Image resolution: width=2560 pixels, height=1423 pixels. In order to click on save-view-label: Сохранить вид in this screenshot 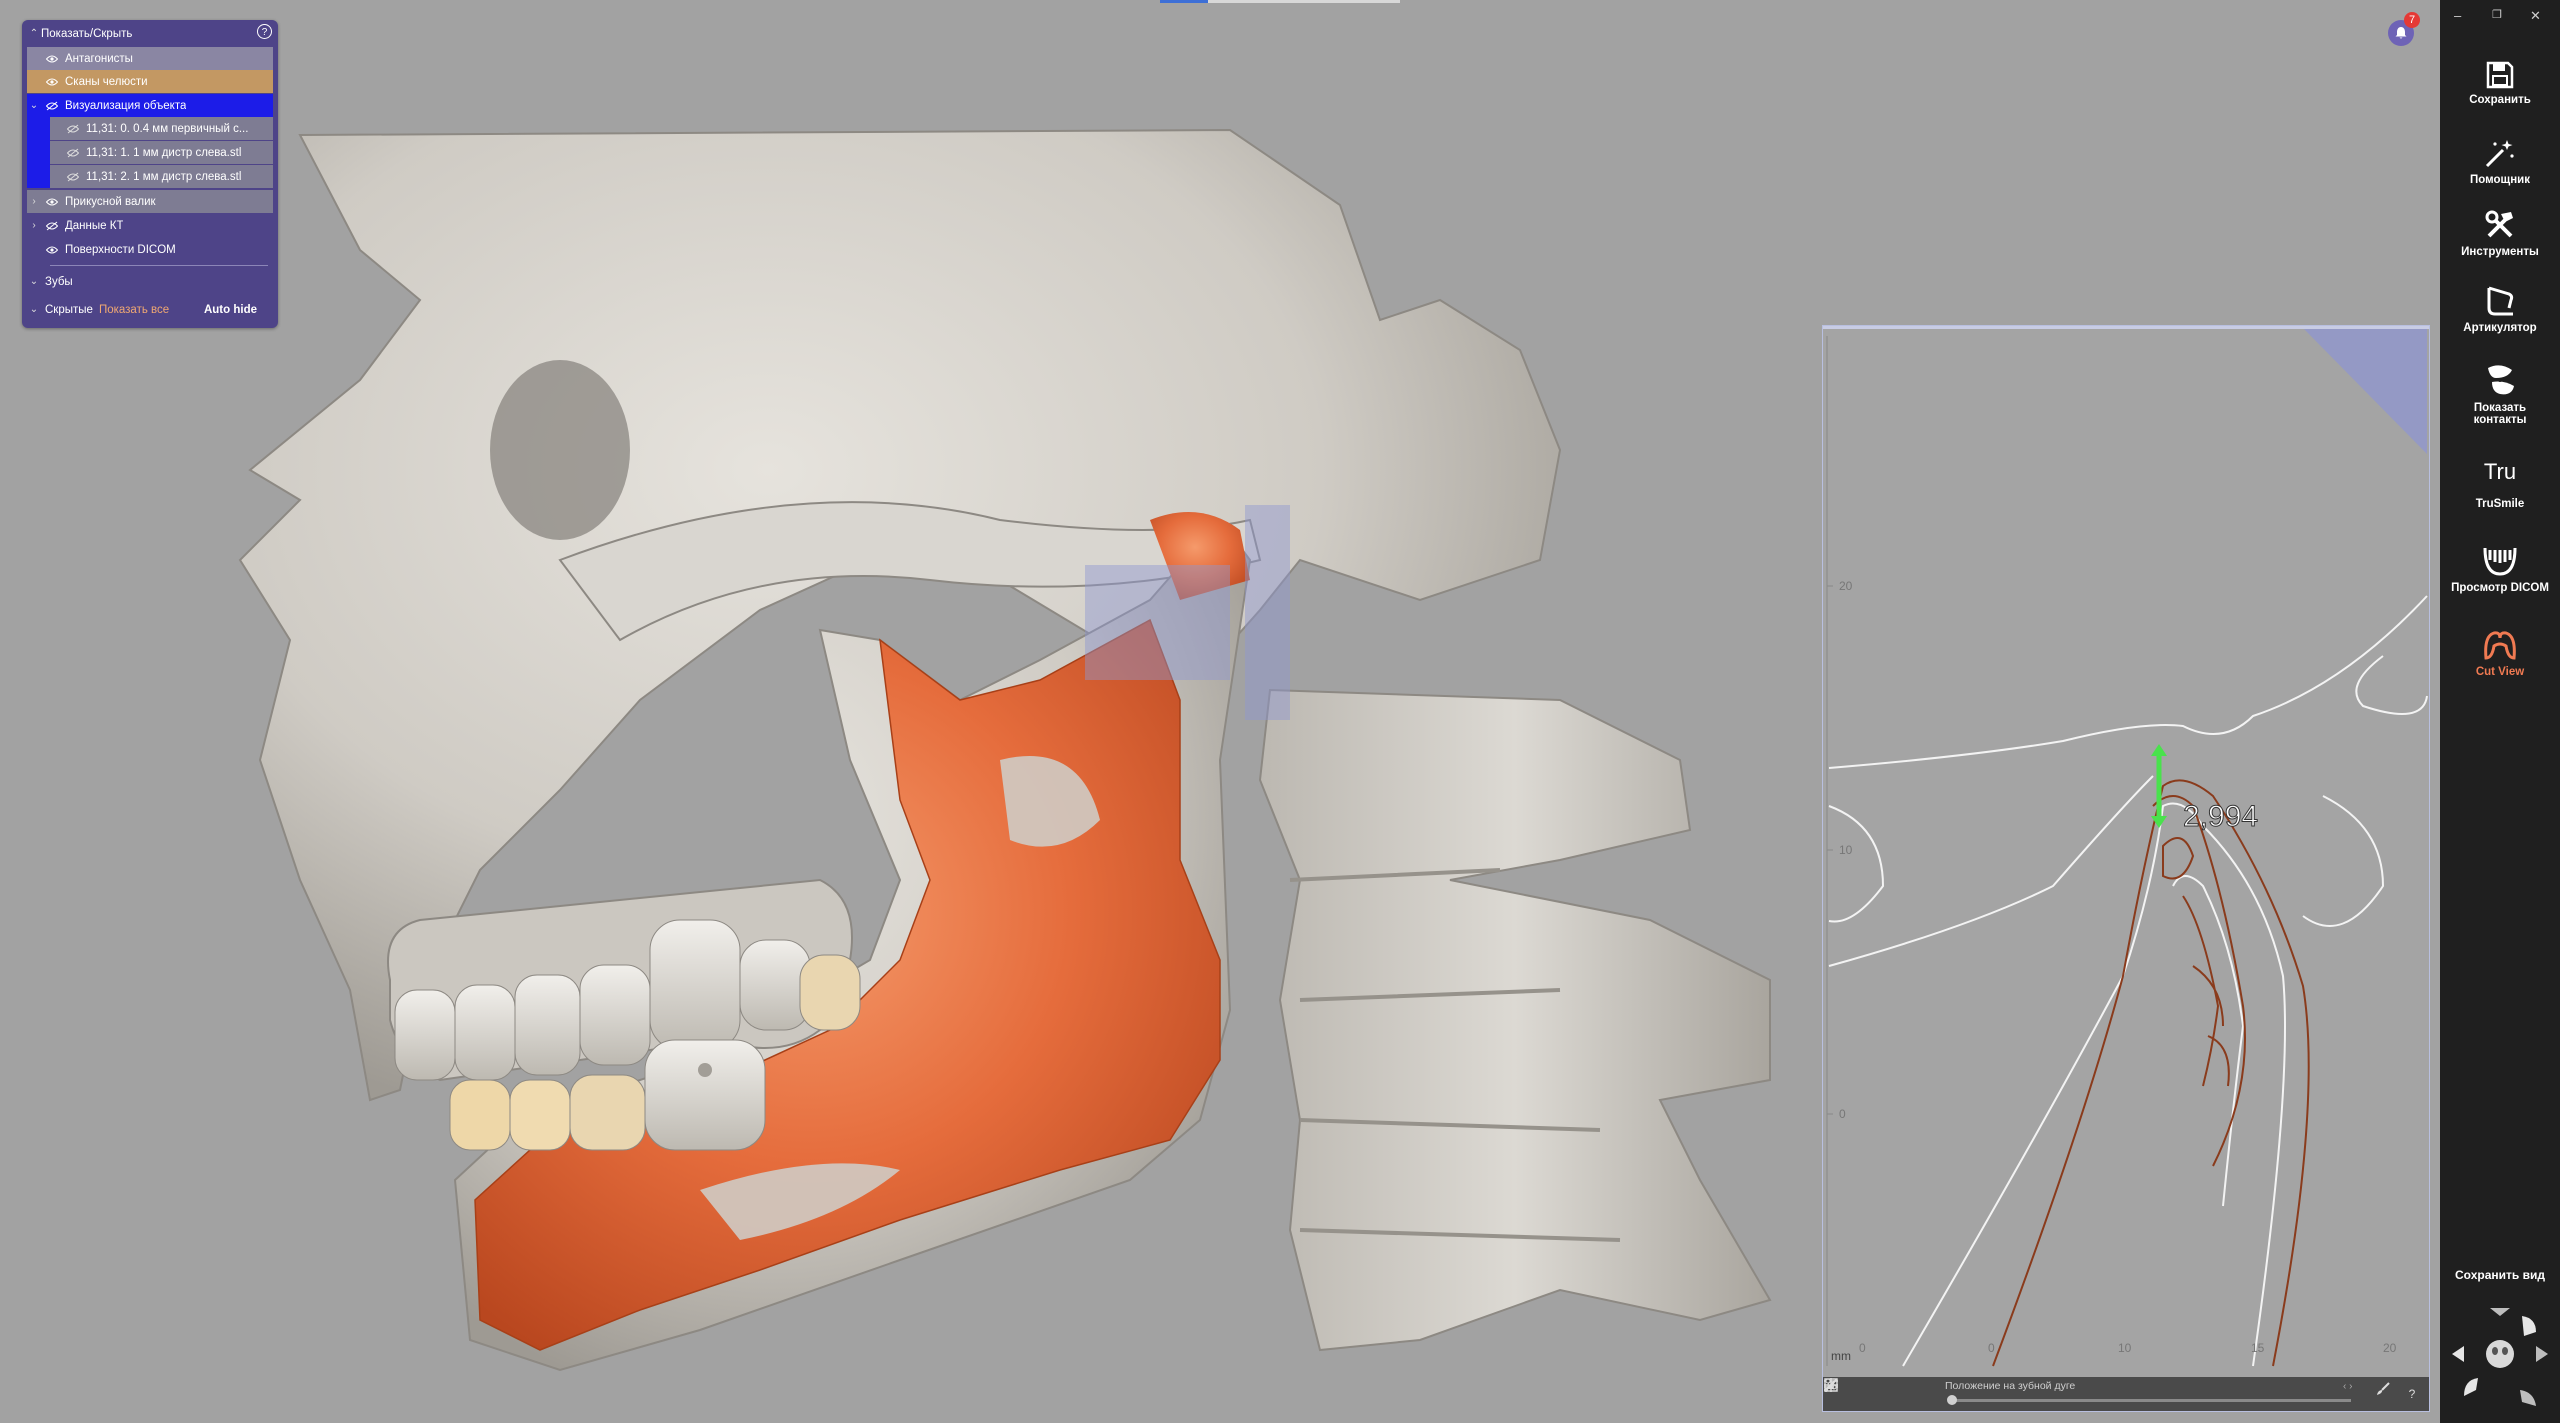, I will do `click(2500, 1275)`.